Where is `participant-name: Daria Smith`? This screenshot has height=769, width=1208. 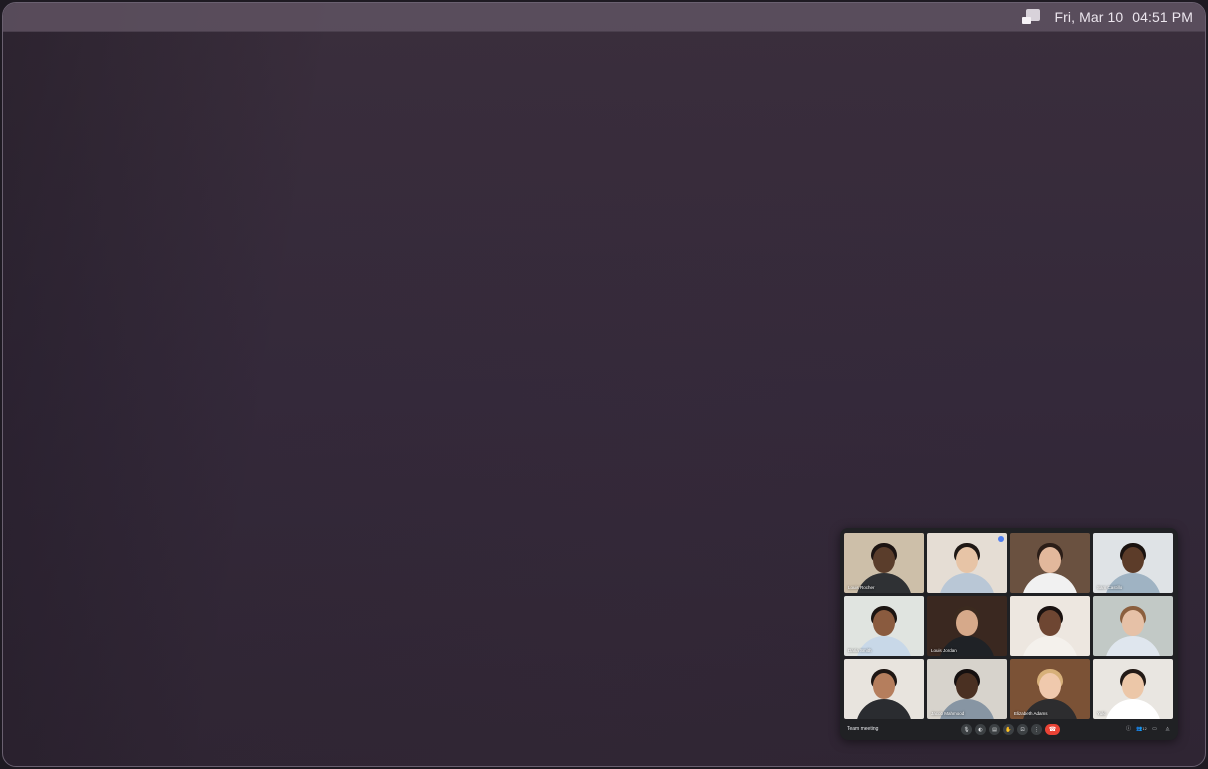 participant-name: Daria Smith is located at coordinates (860, 650).